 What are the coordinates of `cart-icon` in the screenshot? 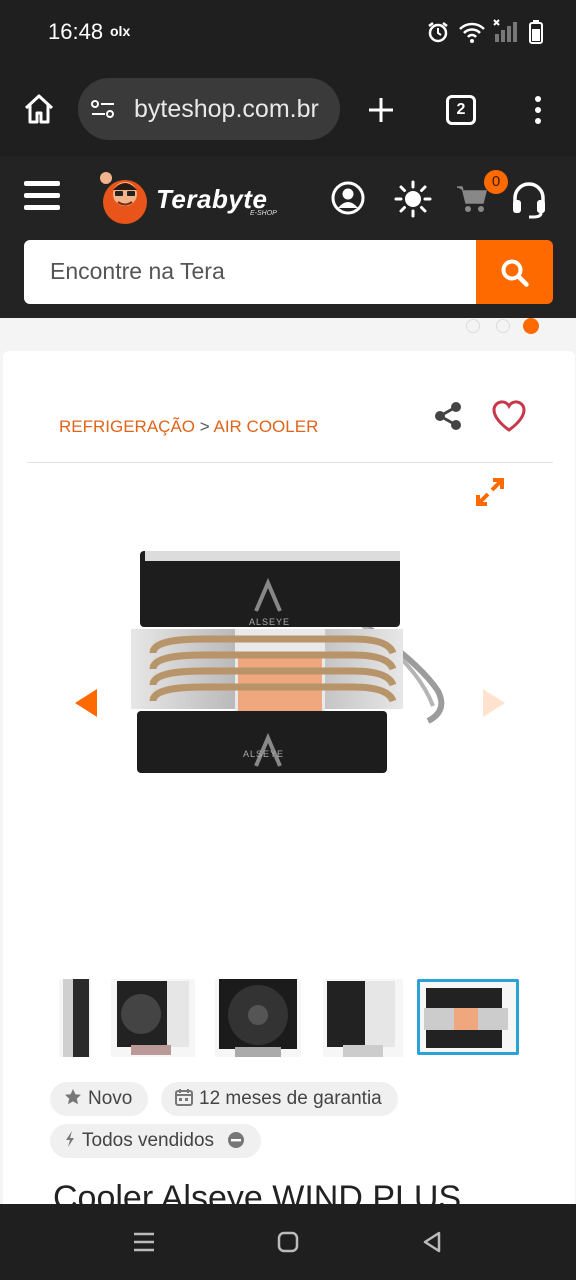 It's located at (472, 199).